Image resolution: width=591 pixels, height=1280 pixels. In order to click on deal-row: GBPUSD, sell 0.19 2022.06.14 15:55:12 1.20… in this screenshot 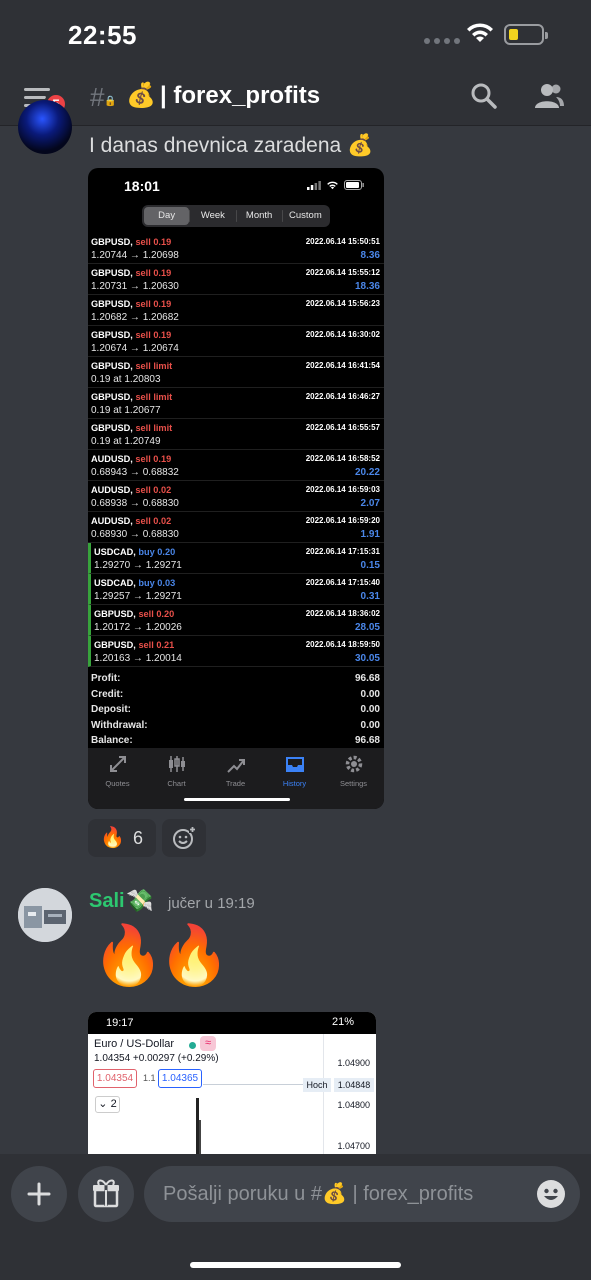, I will do `click(236, 279)`.